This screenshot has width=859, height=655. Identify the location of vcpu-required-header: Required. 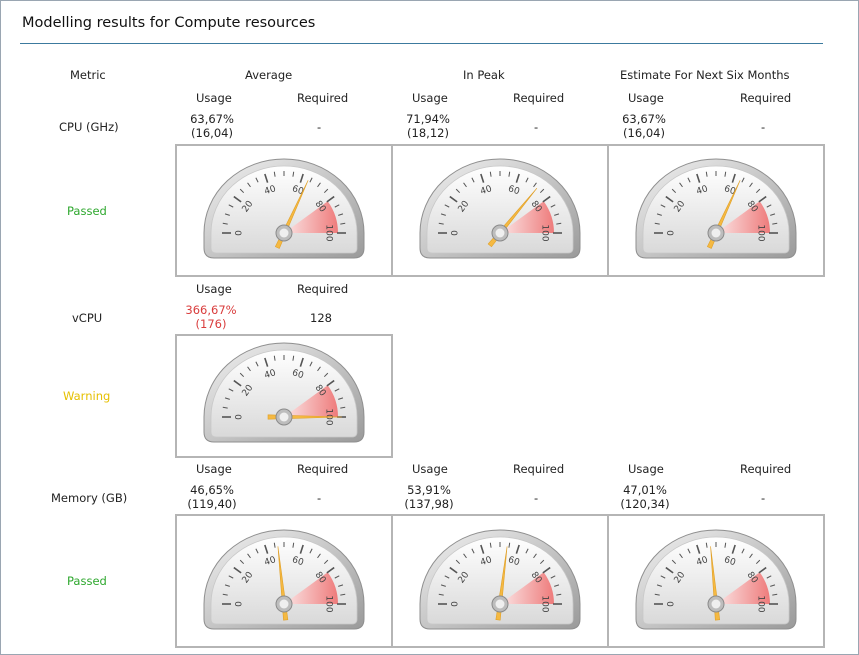
(323, 289).